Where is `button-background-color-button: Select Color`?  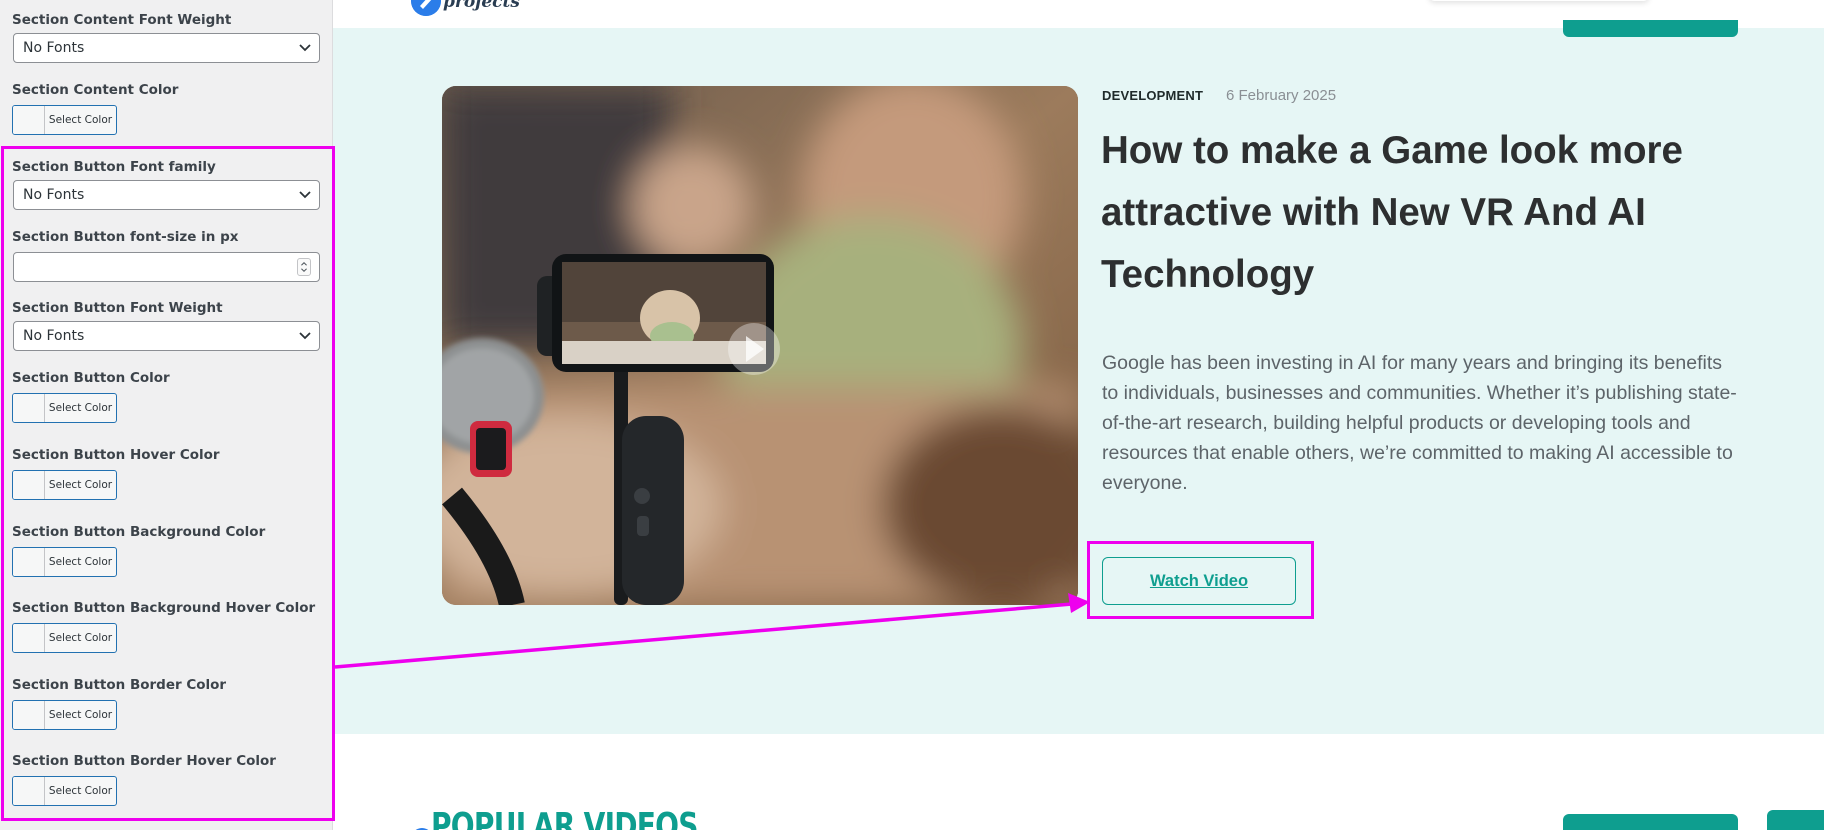
button-background-color-button: Select Color is located at coordinates (64, 562).